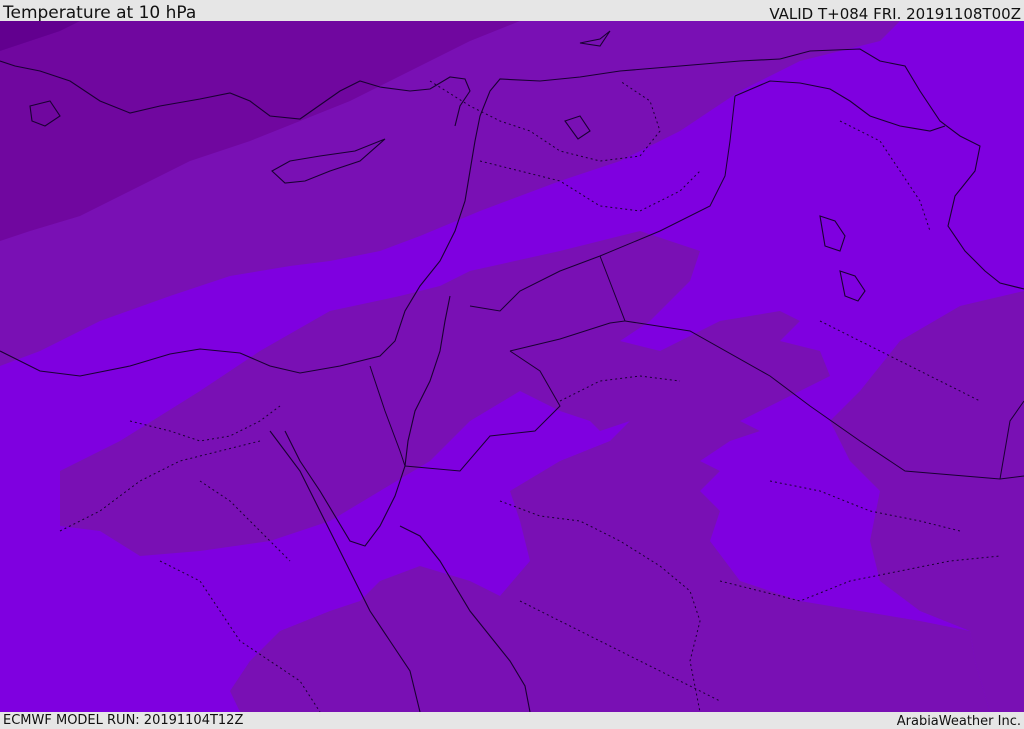 This screenshot has height=729, width=1024. I want to click on credit: ArabiaWeather Inc., so click(958, 721).